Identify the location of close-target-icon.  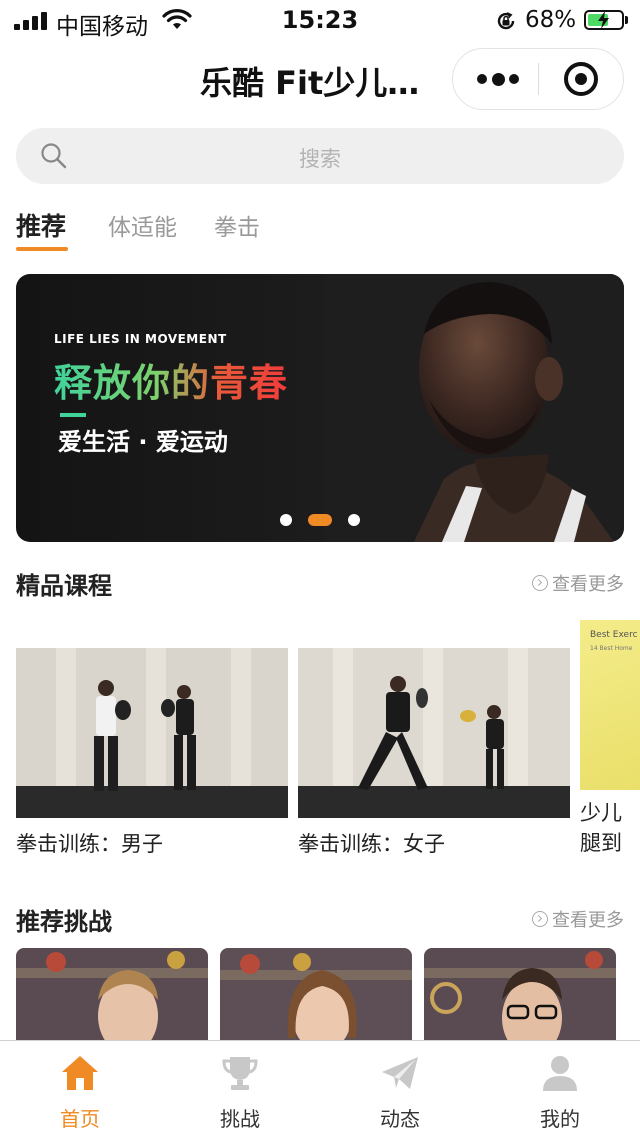
(581, 79).